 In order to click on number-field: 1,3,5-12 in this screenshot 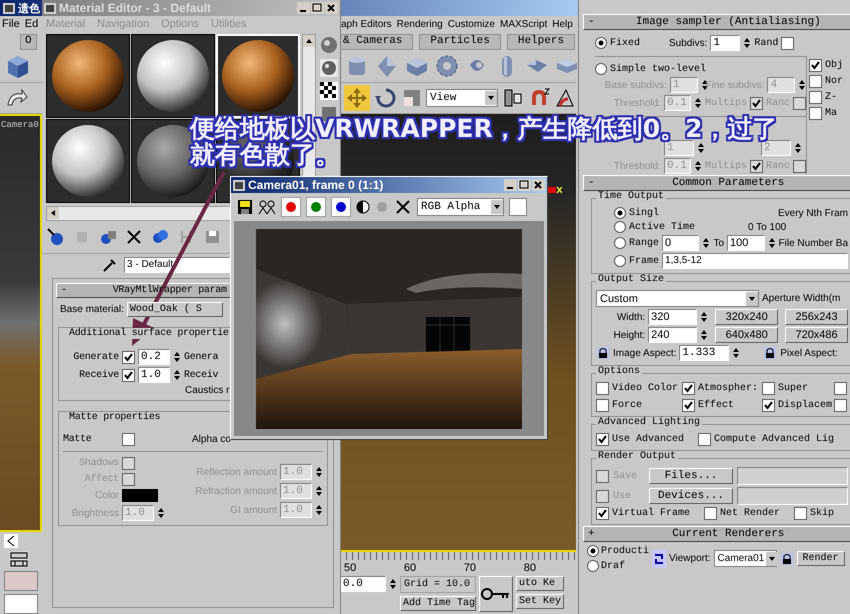, I will do `click(755, 261)`.